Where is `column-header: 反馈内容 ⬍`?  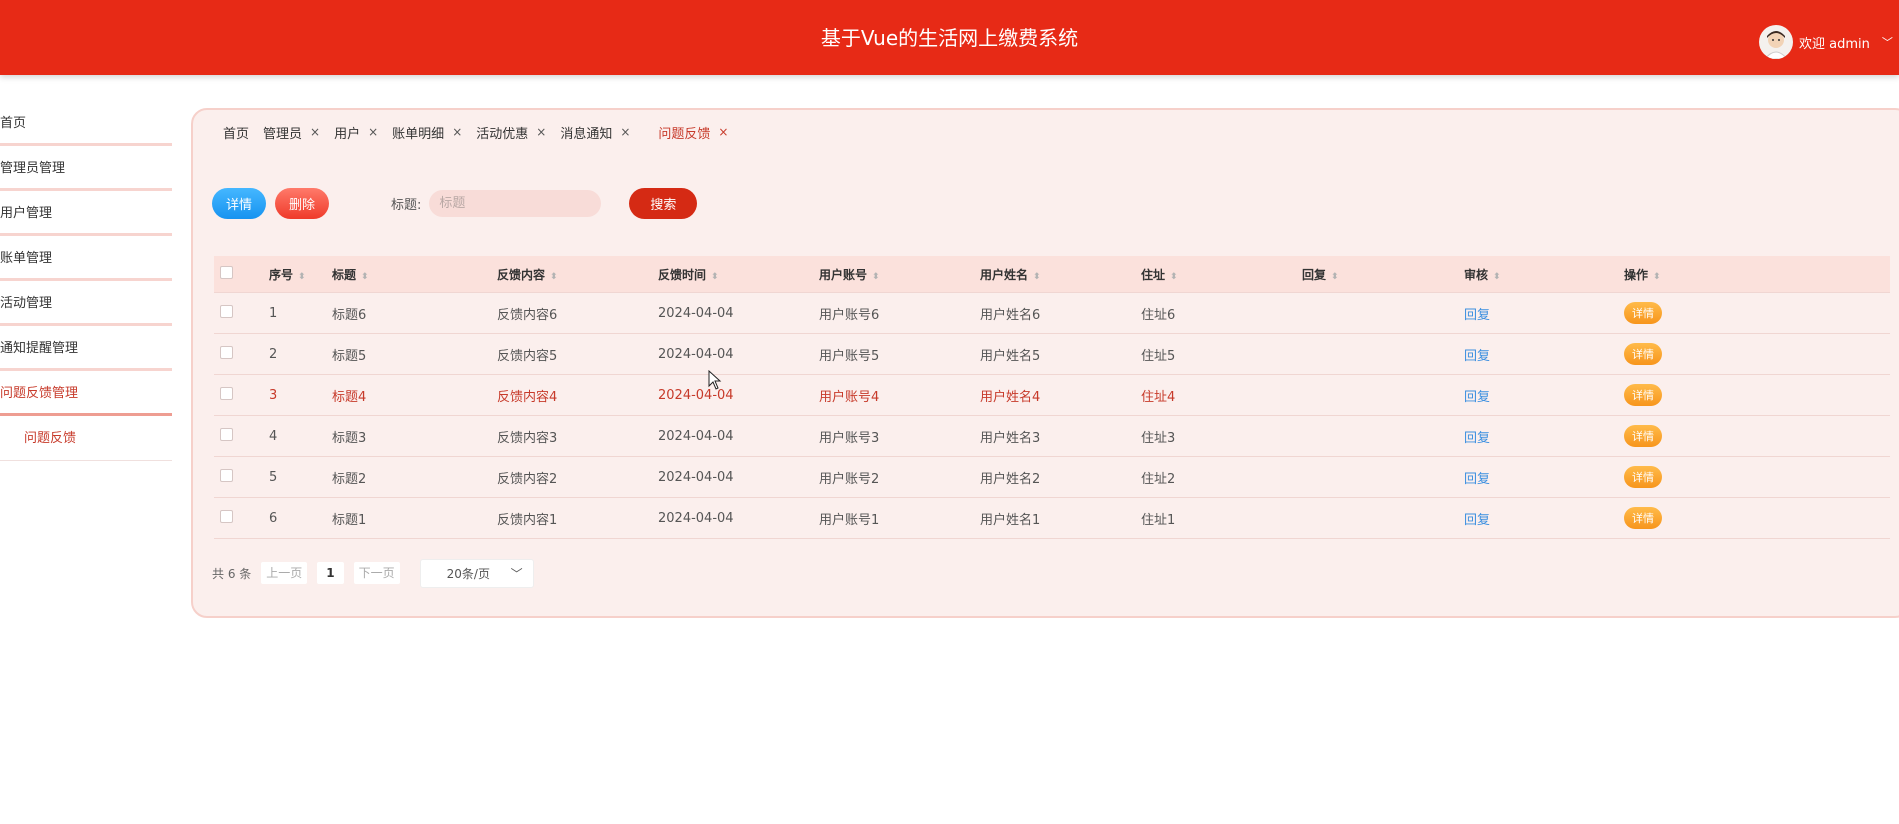 column-header: 反馈内容 ⬍ is located at coordinates (577, 274).